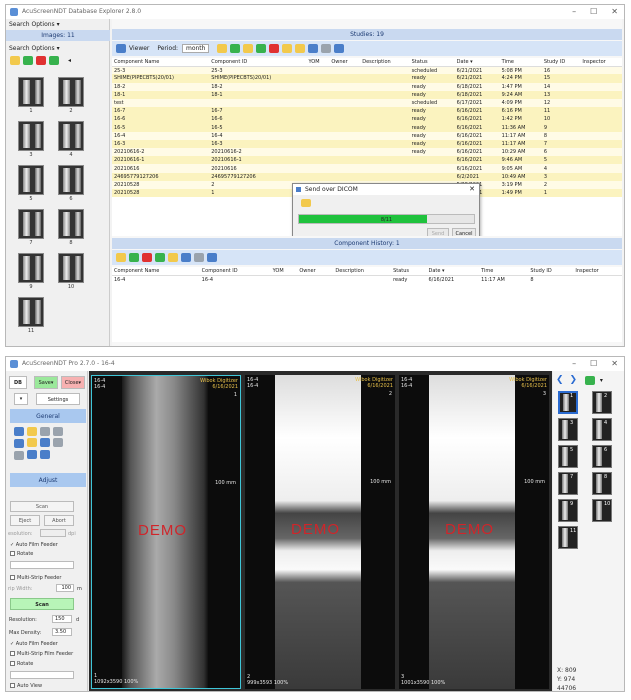  What do you see at coordinates (18, 382) in the screenshot?
I see `db-button: DB` at bounding box center [18, 382].